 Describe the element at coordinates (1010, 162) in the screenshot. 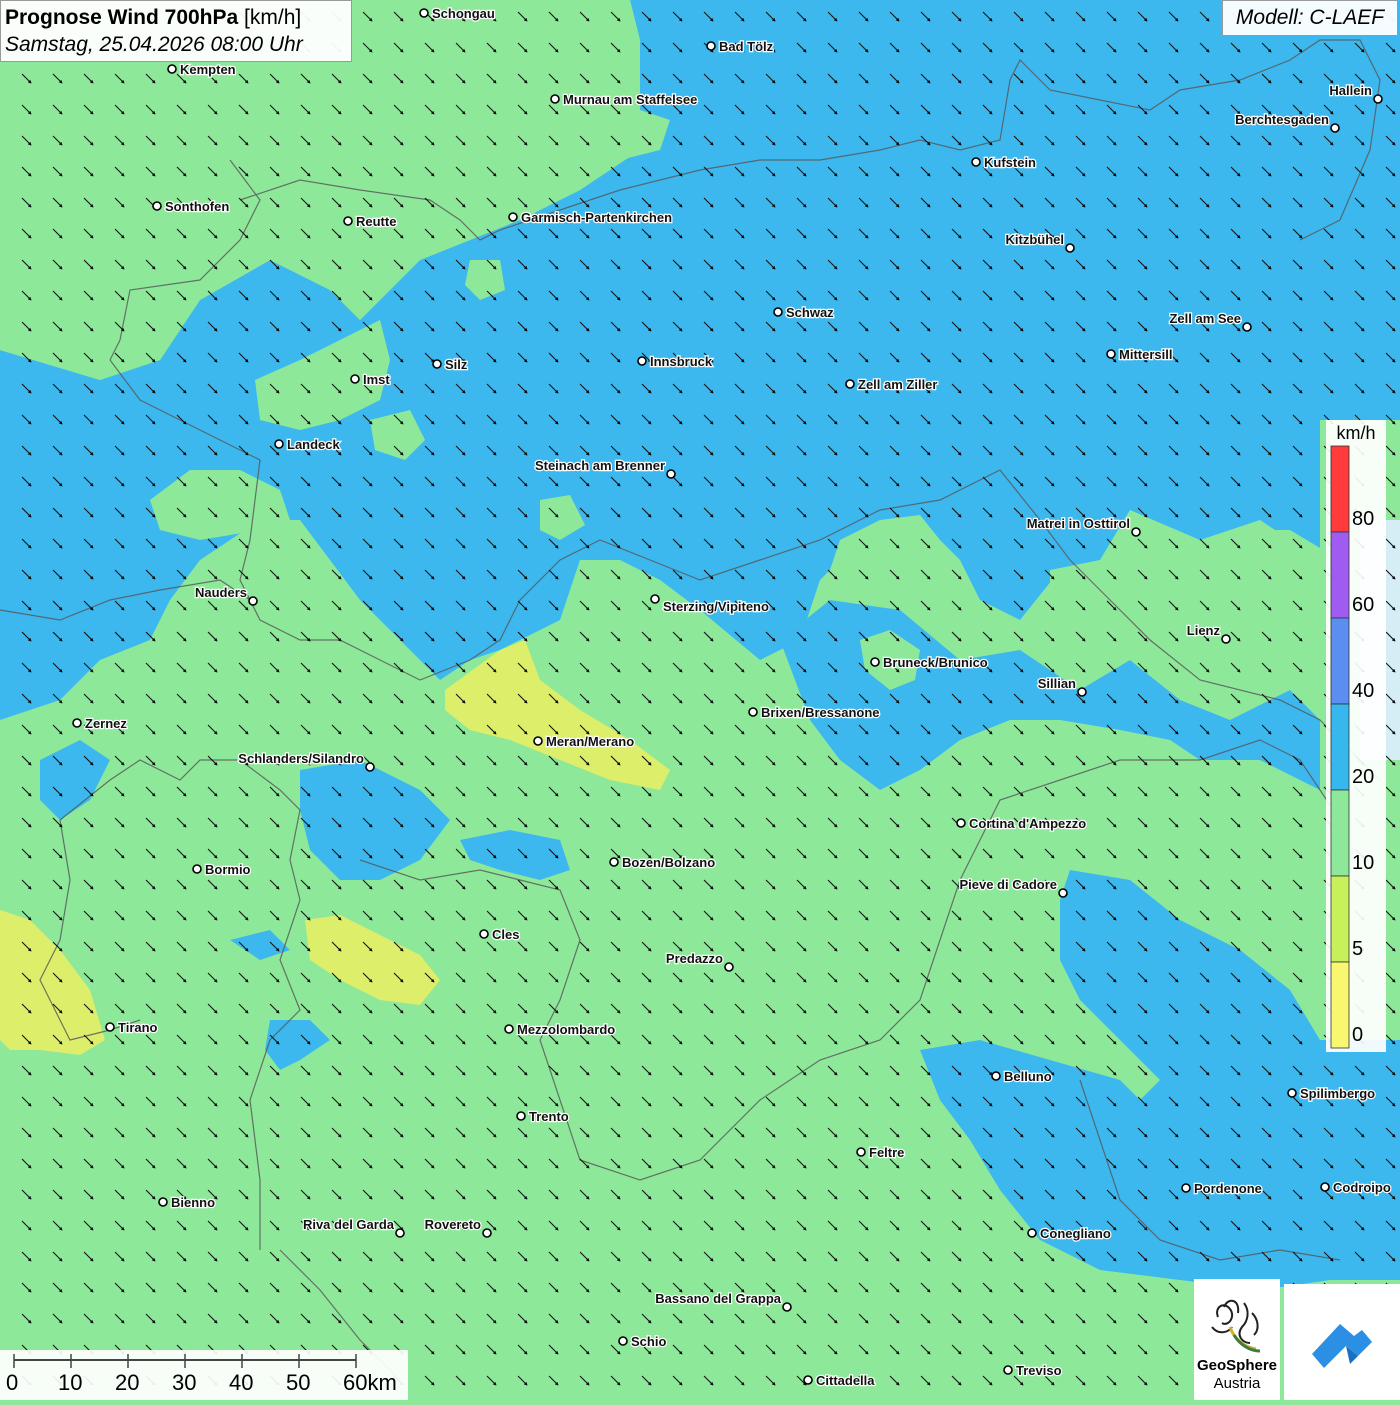

I see `city-label: Kufstein` at that location.